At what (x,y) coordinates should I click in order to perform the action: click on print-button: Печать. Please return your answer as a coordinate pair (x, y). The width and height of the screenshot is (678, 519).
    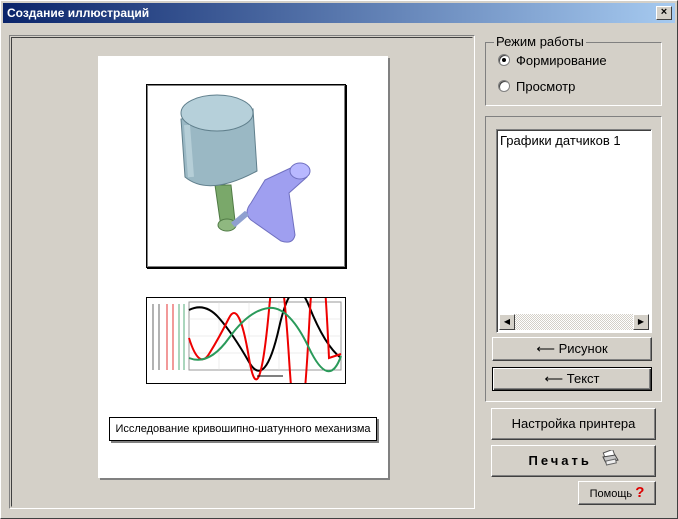
    Looking at the image, I should click on (573, 461).